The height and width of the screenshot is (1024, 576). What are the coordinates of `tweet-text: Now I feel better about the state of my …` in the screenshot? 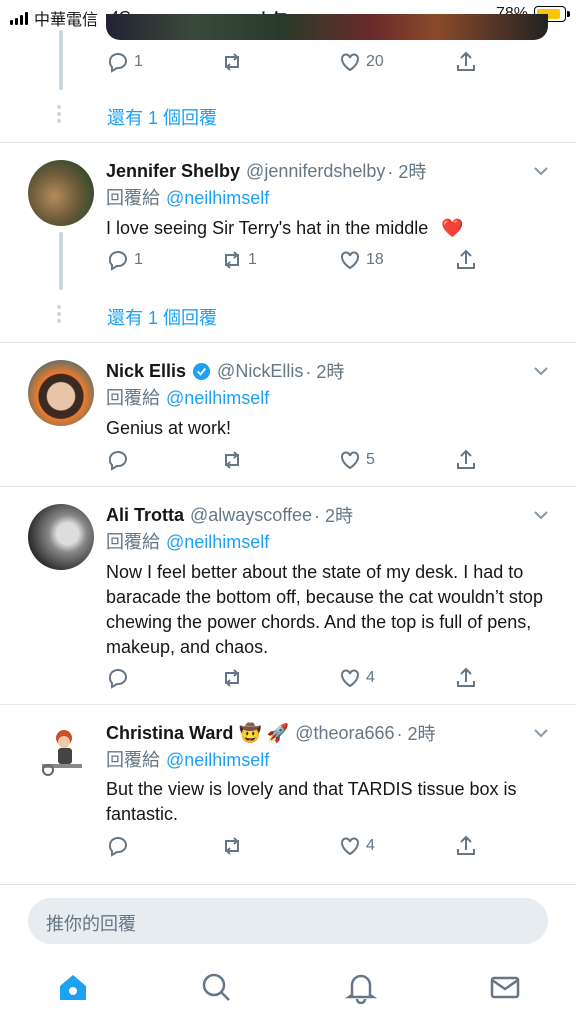 It's located at (324, 609).